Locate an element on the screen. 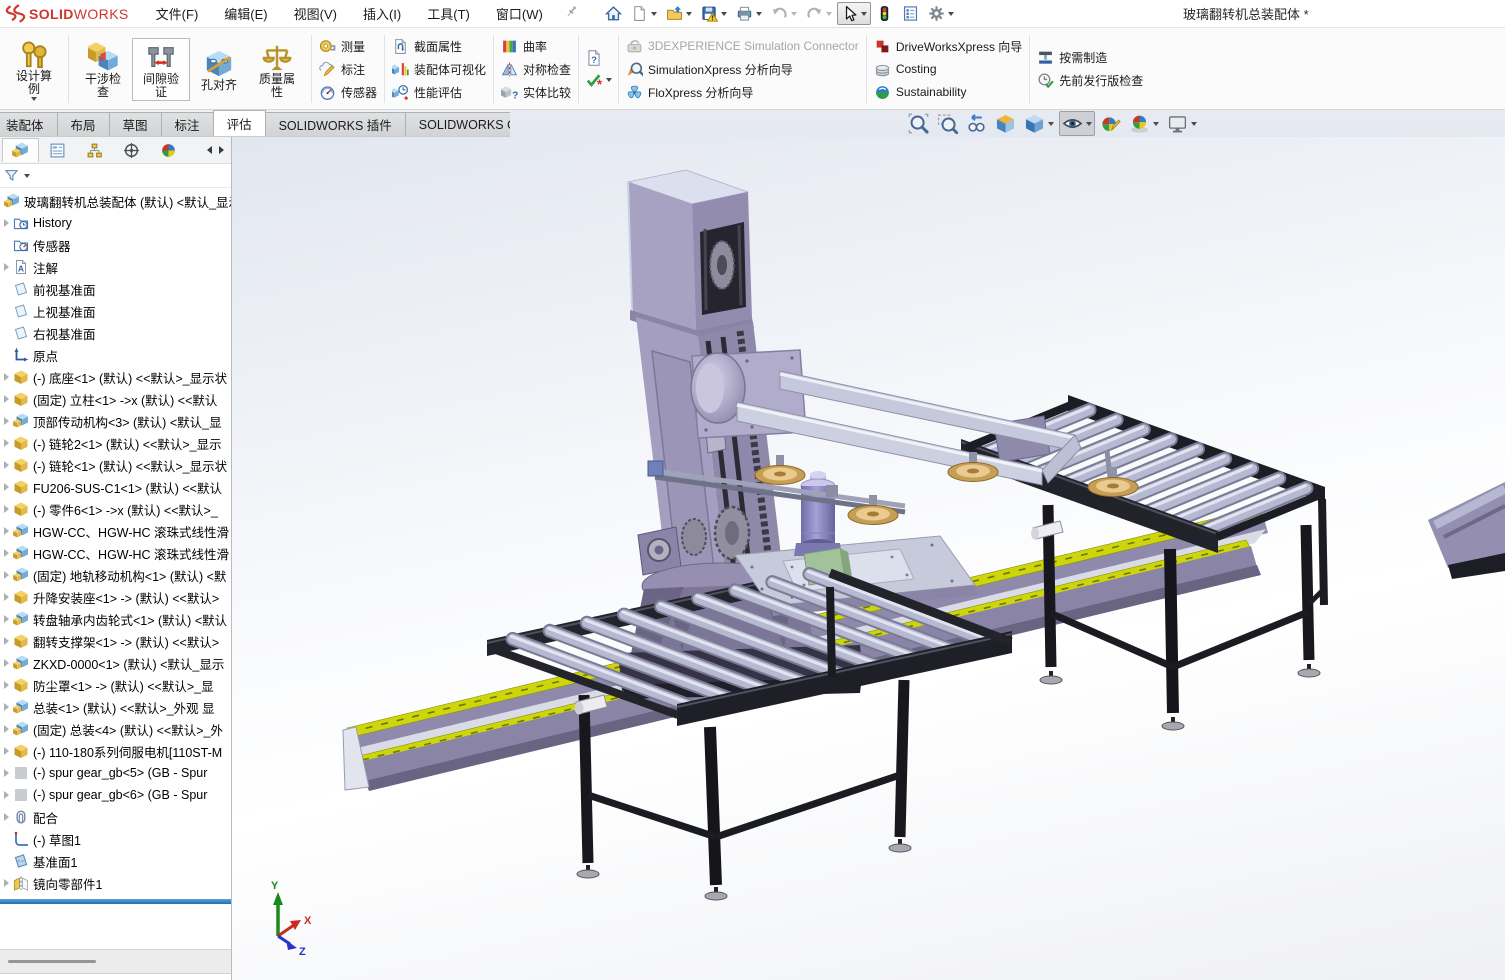 This screenshot has width=1505, height=980. tree-item-16: (固定) 地轨移动机构<1> (默认) <默 is located at coordinates (115, 575).